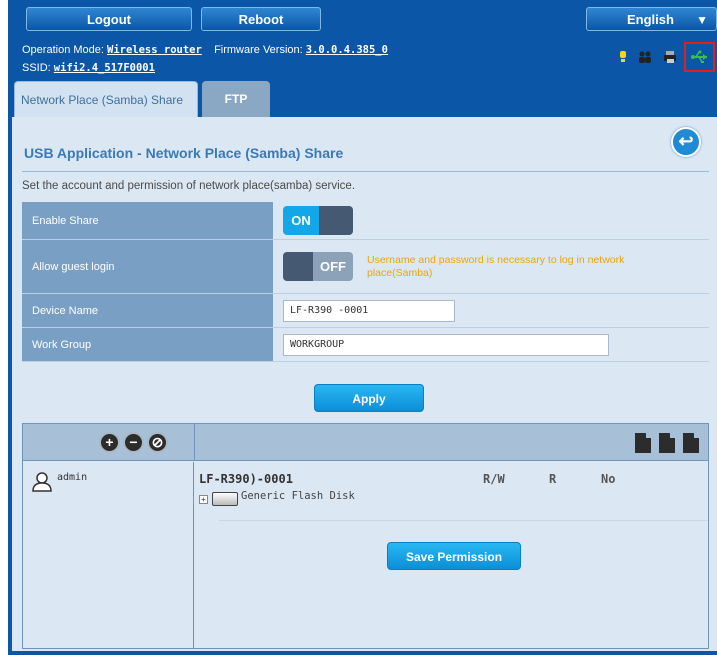 This screenshot has width=717, height=655. What do you see at coordinates (106, 99) in the screenshot?
I see `tab-samba-share: Network Place (Samba) Share` at bounding box center [106, 99].